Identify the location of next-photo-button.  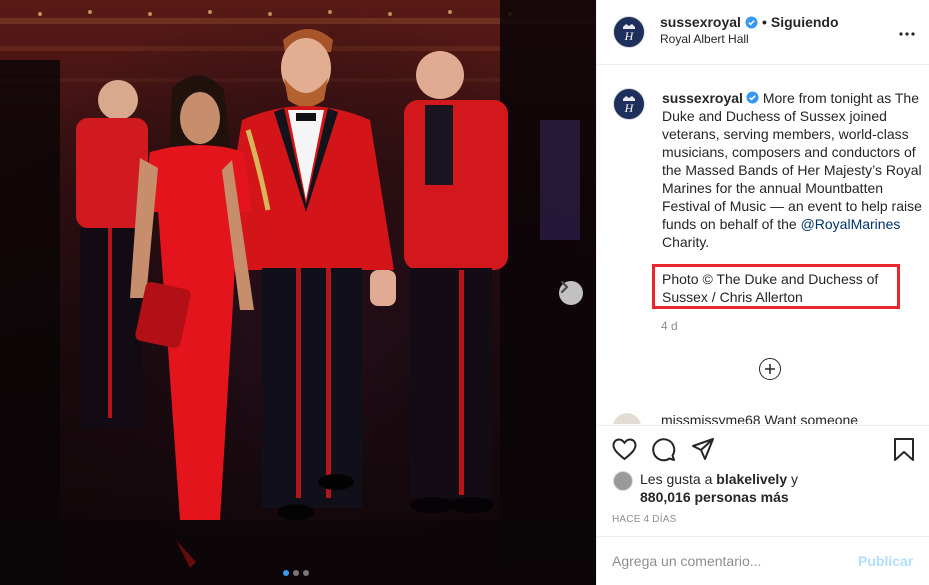
(571, 293).